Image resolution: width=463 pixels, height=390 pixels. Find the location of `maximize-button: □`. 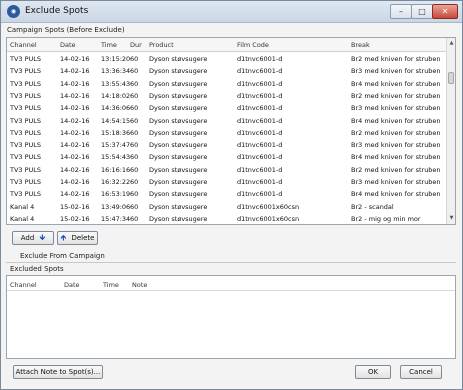

maximize-button: □ is located at coordinates (422, 11).